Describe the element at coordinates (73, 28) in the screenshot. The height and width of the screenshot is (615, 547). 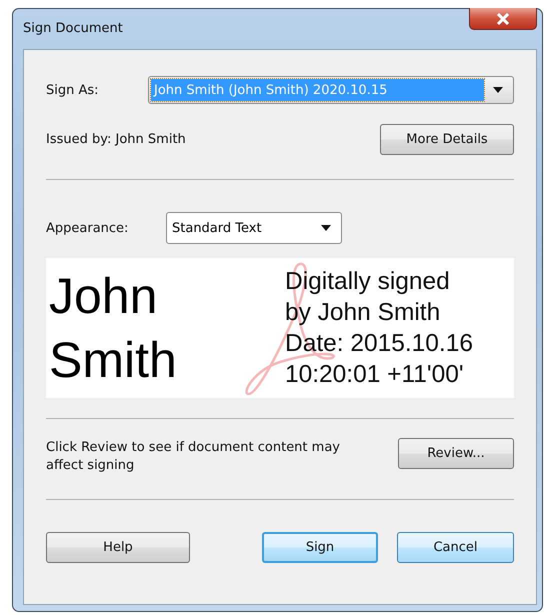
I see `window-title: Sign Document` at that location.